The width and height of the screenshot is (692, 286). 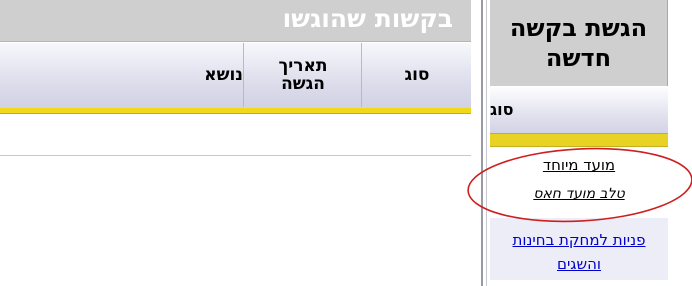 I want to click on column-header-subject: נושא, so click(x=131, y=75).